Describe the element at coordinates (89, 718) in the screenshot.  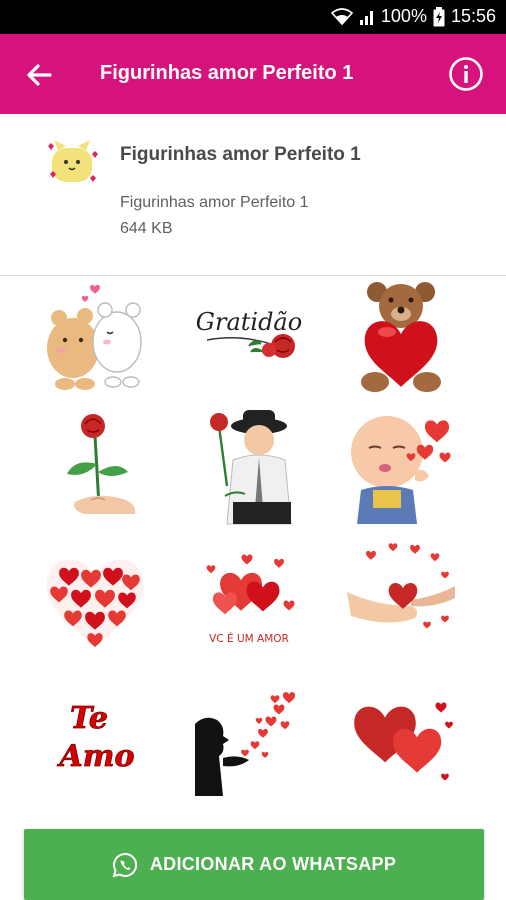
I see `te-text: Te` at that location.